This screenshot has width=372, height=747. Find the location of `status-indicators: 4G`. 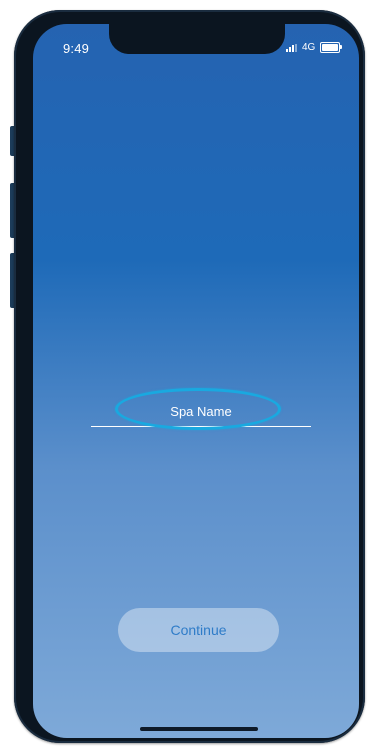

status-indicators: 4G is located at coordinates (314, 47).